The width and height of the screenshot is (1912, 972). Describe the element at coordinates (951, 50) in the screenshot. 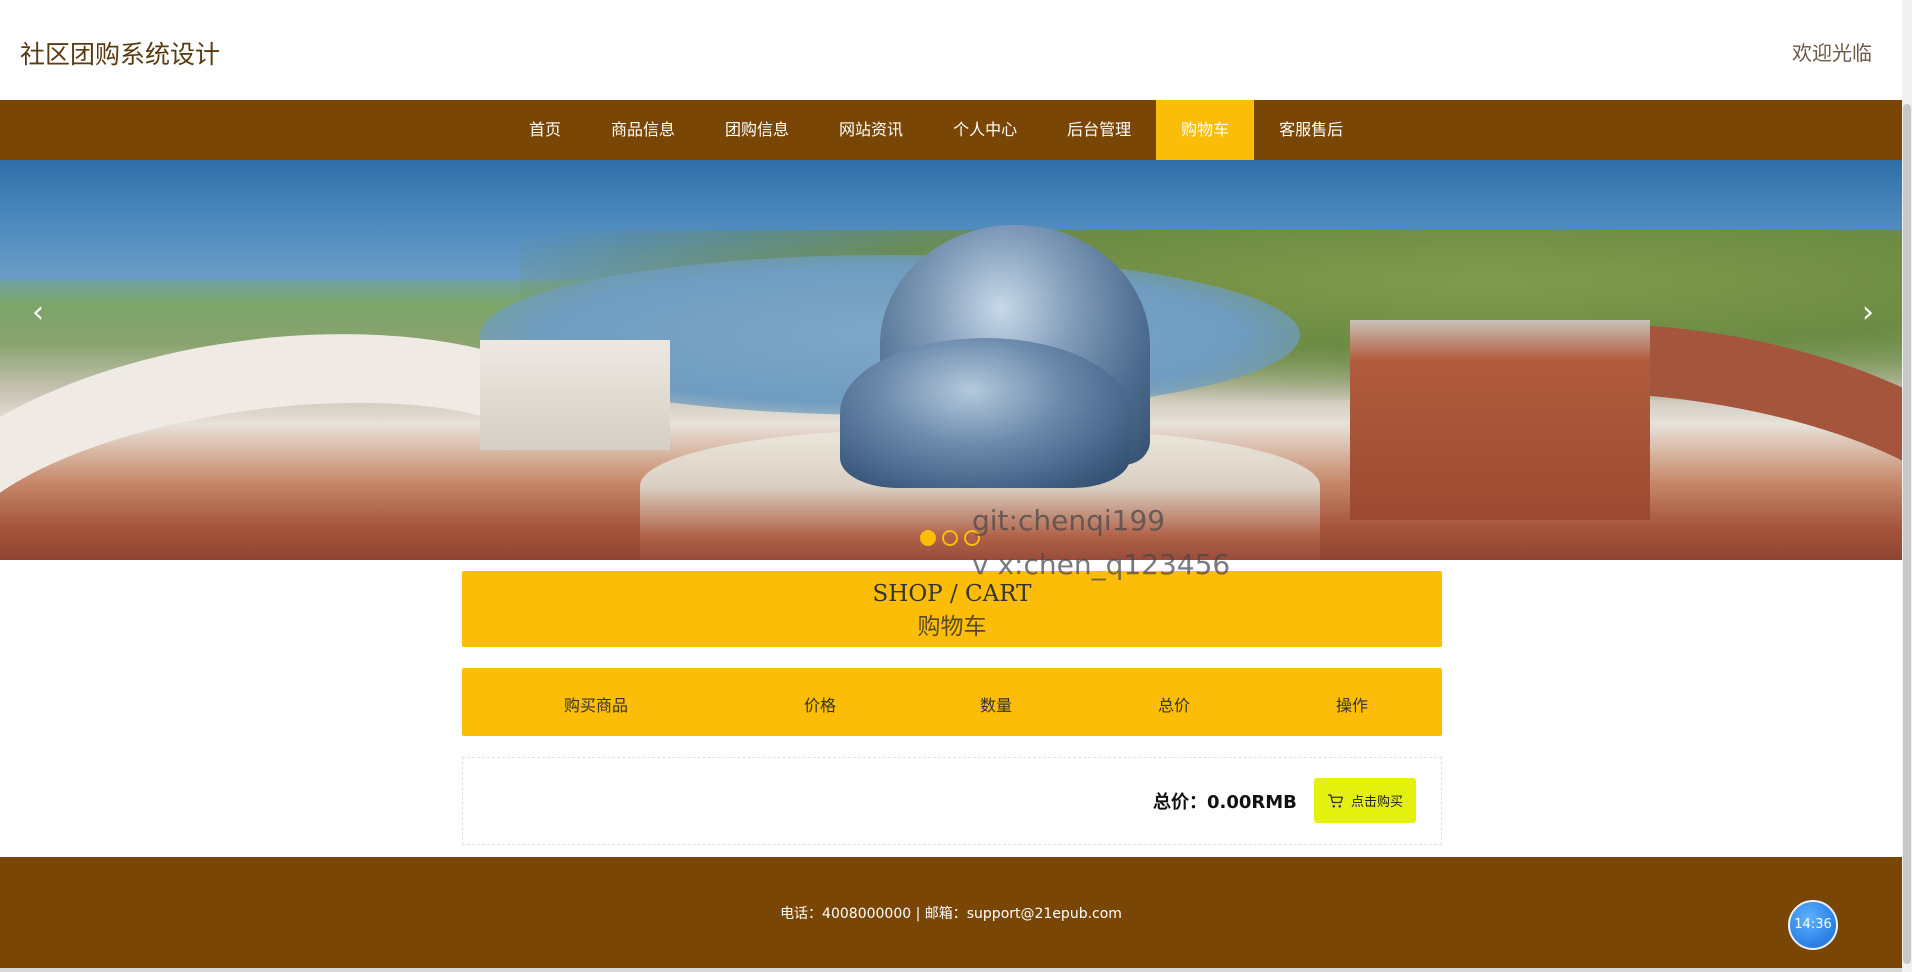

I see `header: 社区团购系统设计 欢迎光临` at that location.